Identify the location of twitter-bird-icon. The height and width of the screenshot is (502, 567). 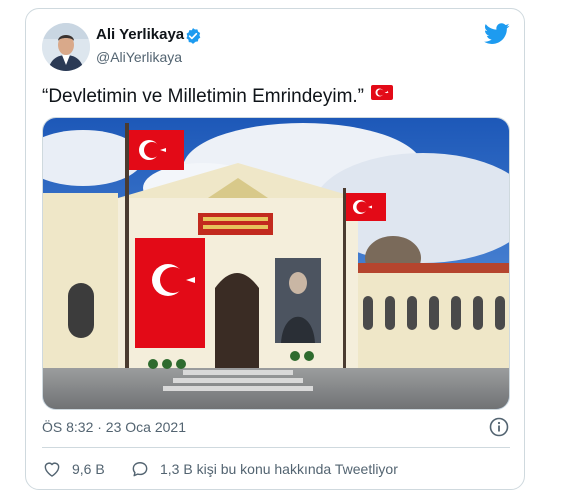
(497, 34).